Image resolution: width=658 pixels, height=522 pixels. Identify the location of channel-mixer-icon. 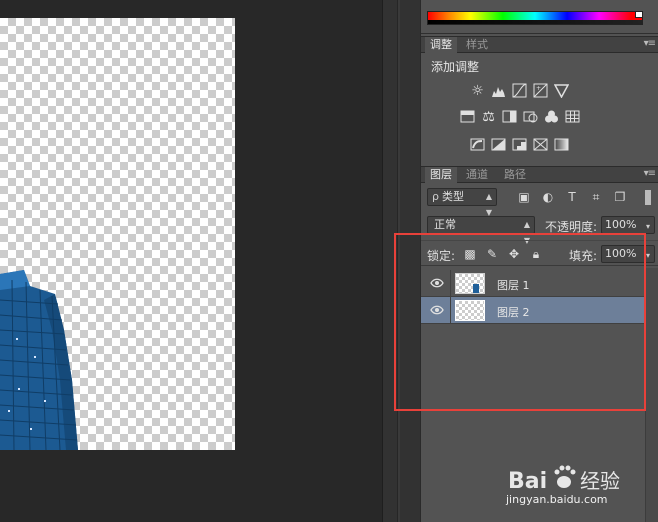
(551, 116).